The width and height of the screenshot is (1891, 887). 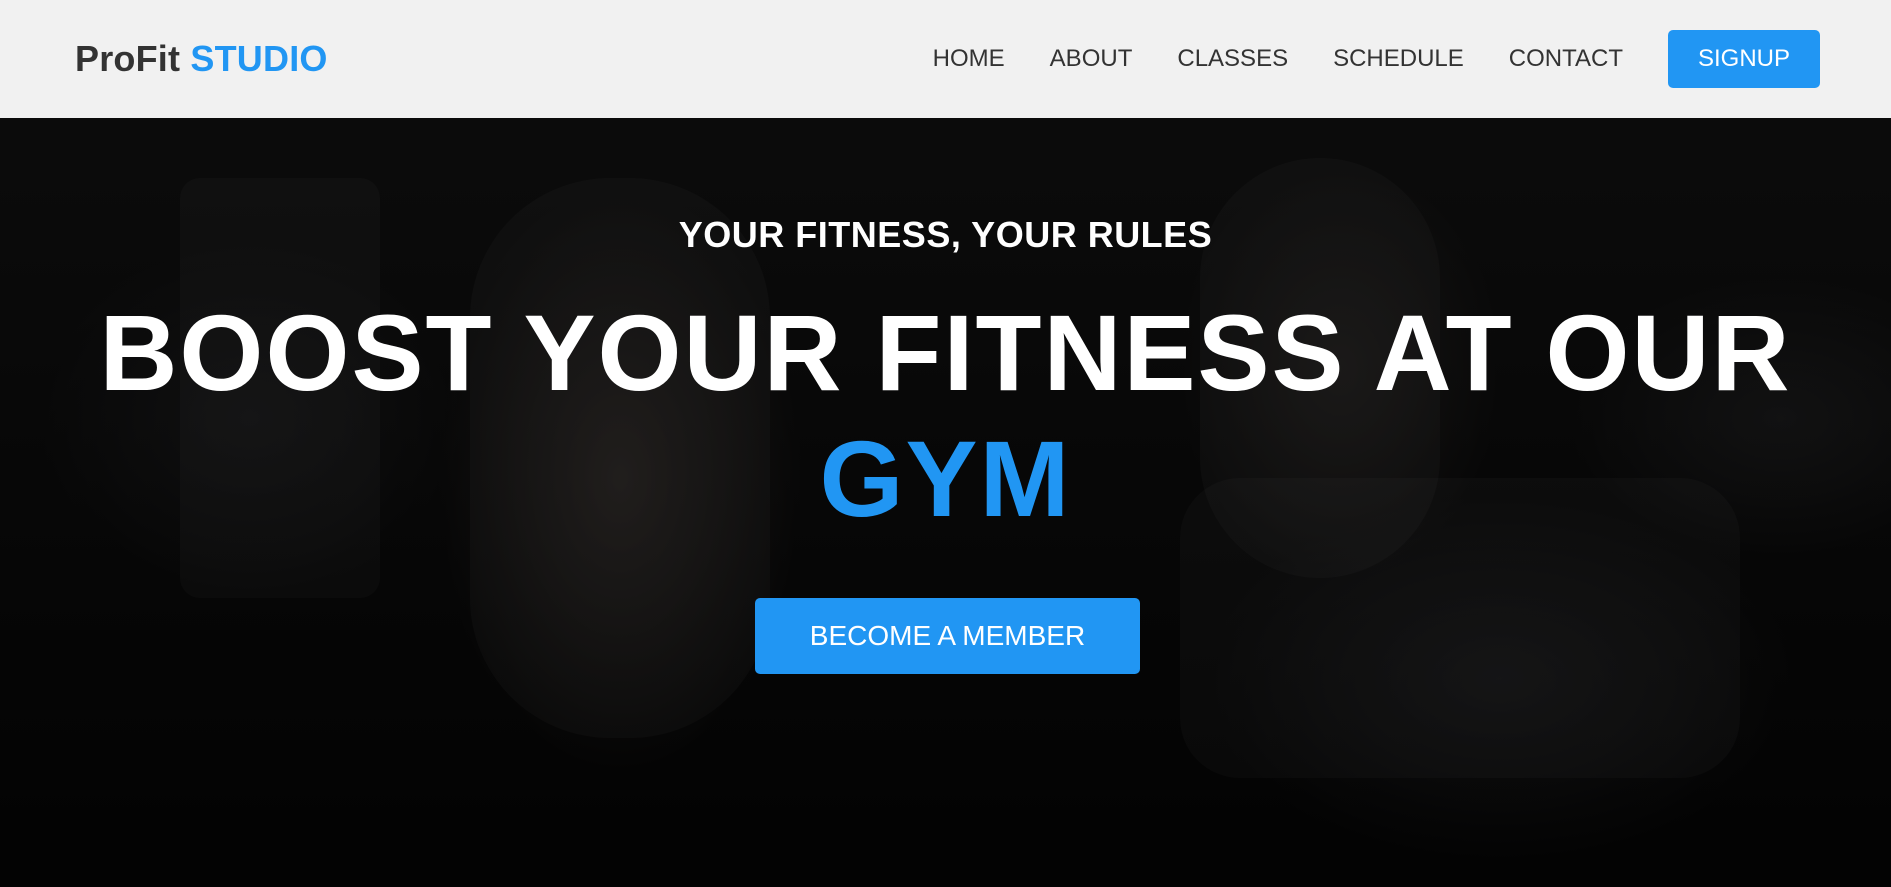 What do you see at coordinates (1566, 59) in the screenshot?
I see `nav-item-contact: CONTACT` at bounding box center [1566, 59].